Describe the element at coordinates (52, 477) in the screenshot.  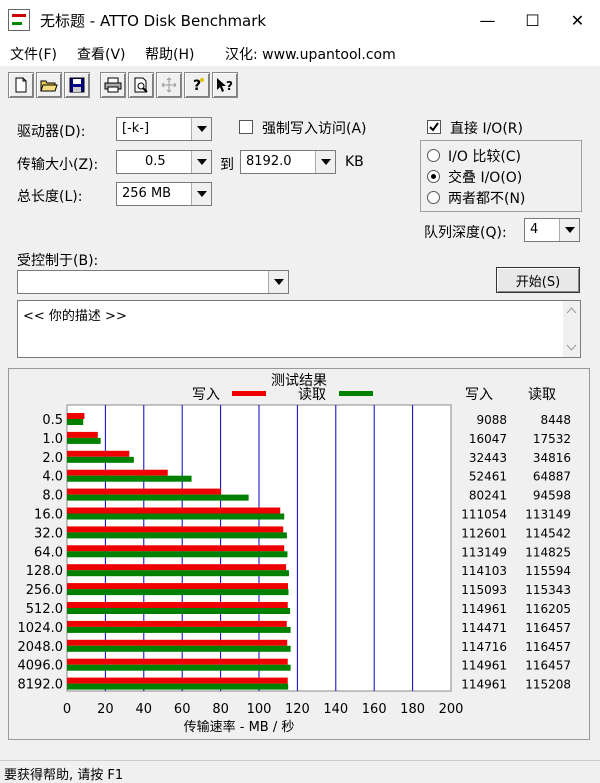
I see `y-tick-label: 4.0` at that location.